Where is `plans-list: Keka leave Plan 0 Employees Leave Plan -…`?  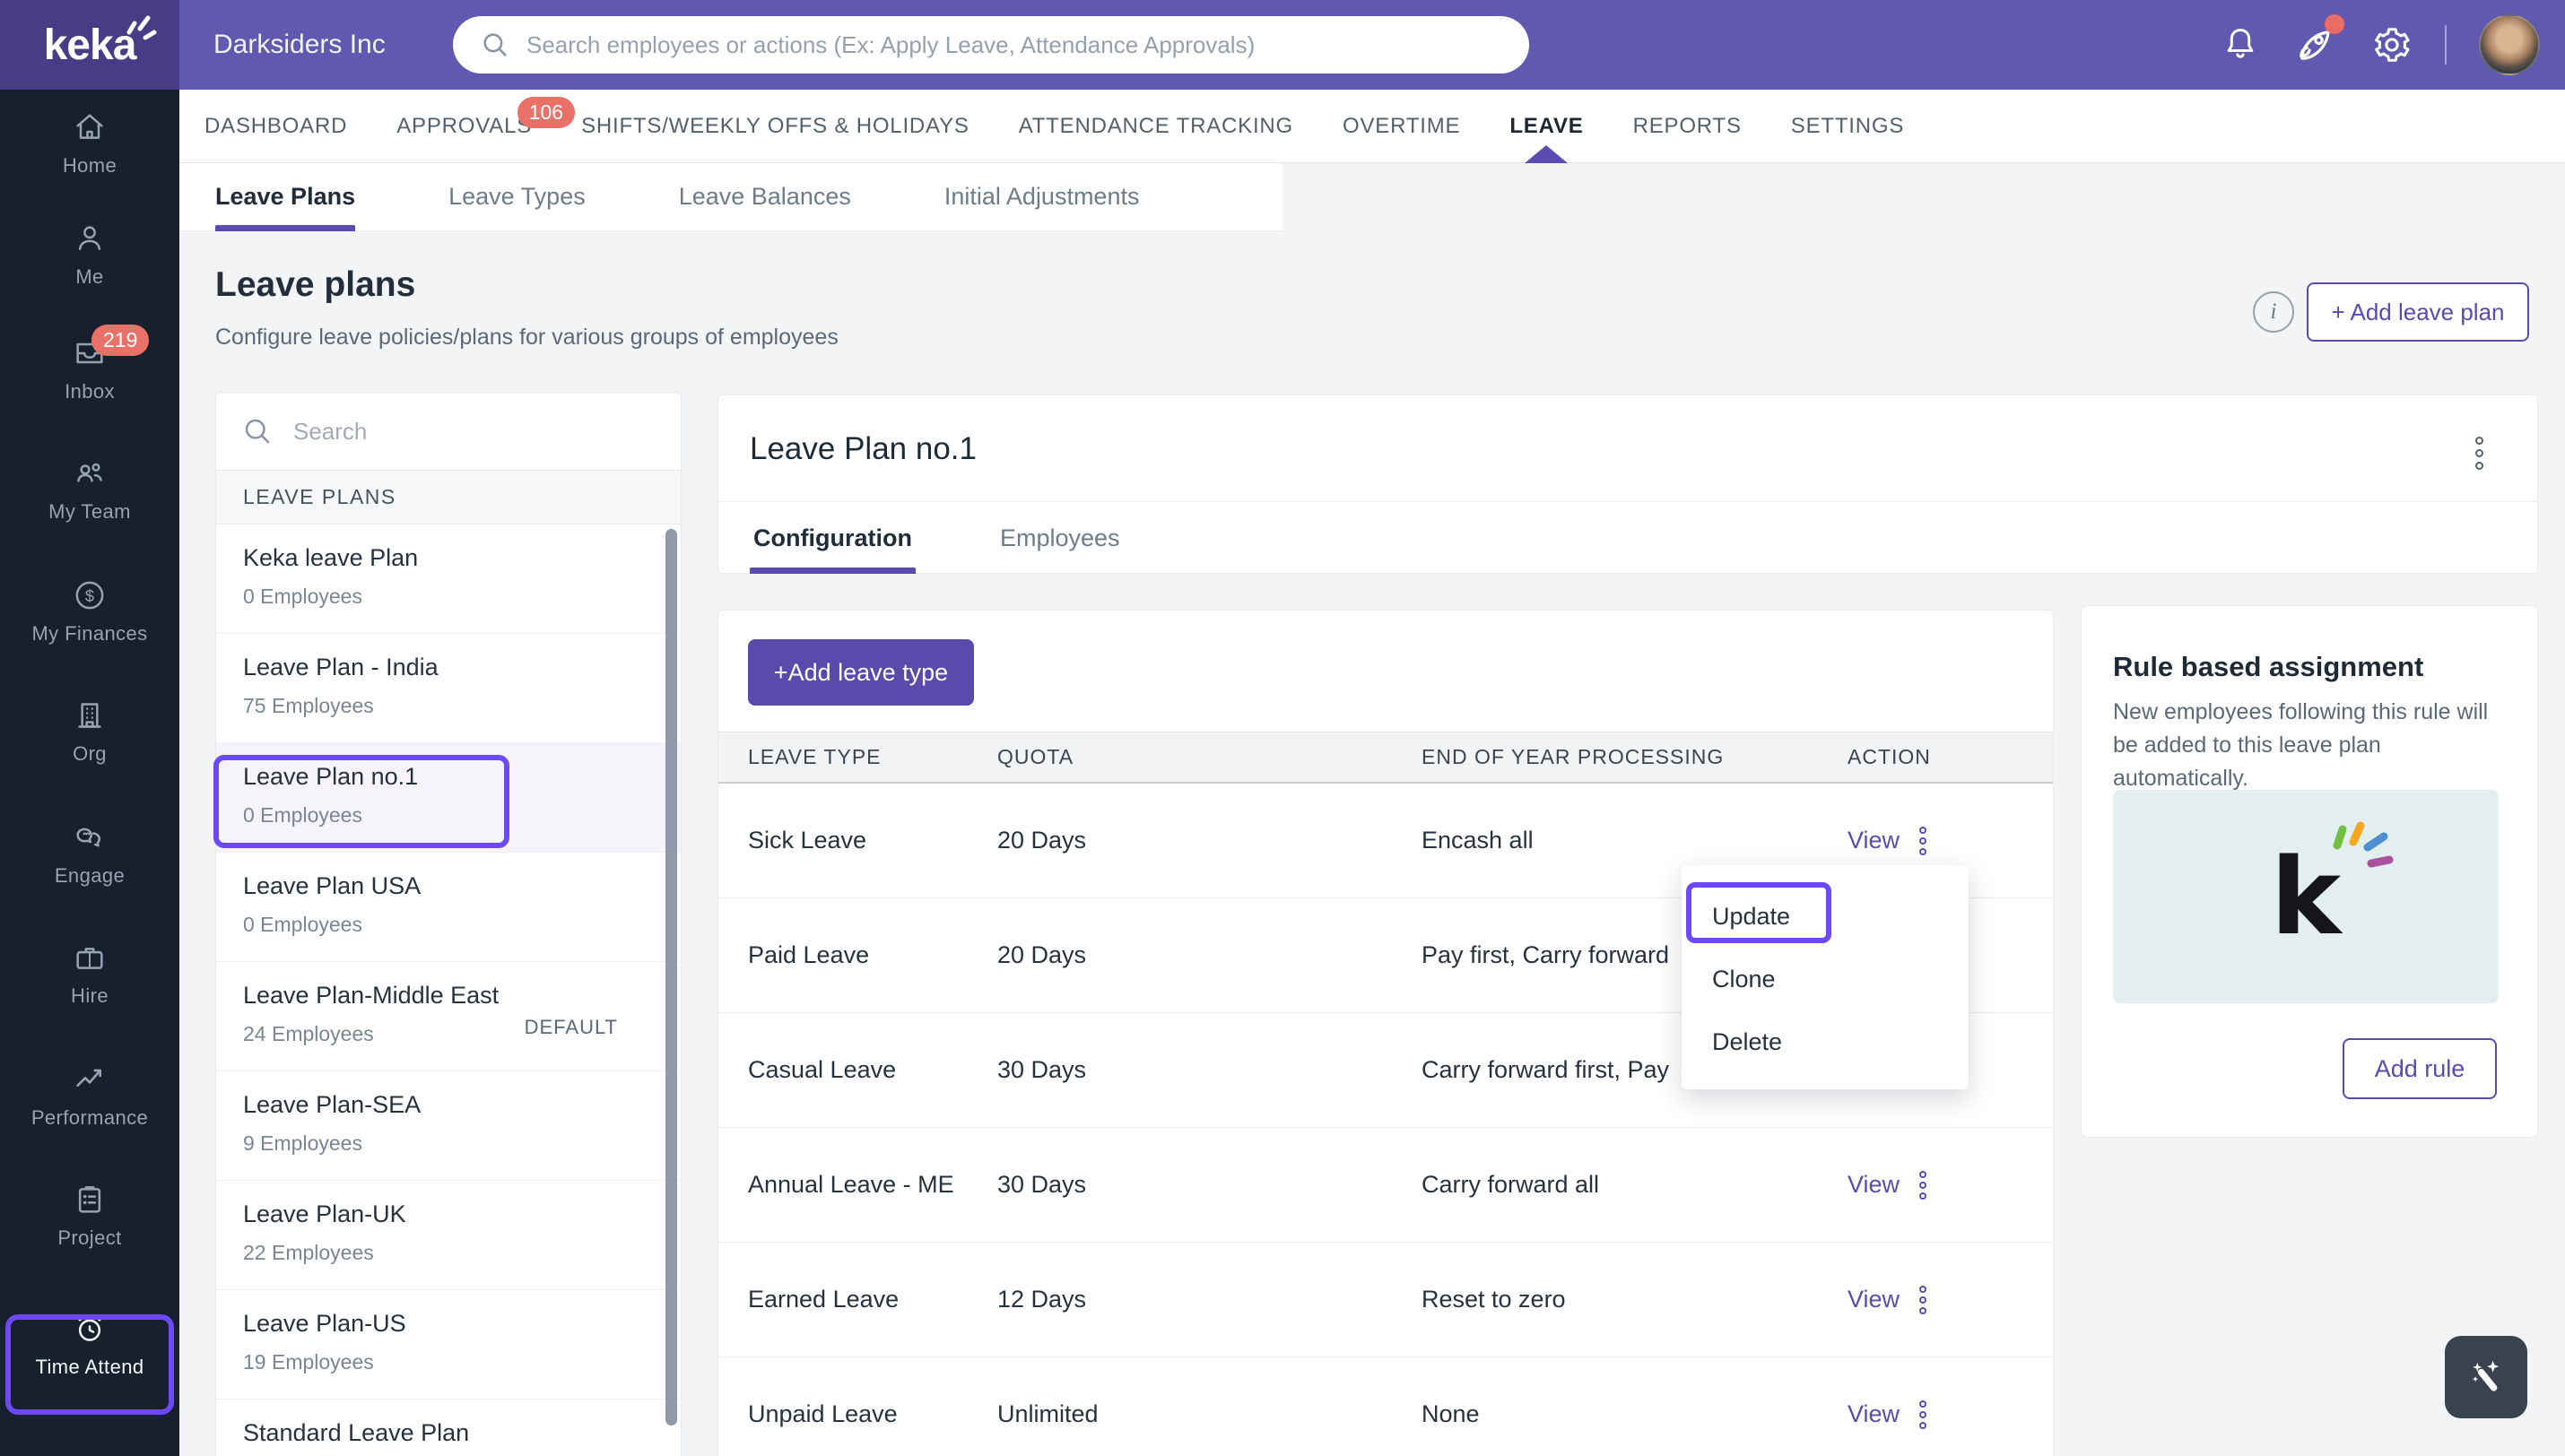
plans-list: Keka leave Plan 0 Employees Leave Plan -… is located at coordinates (448, 990).